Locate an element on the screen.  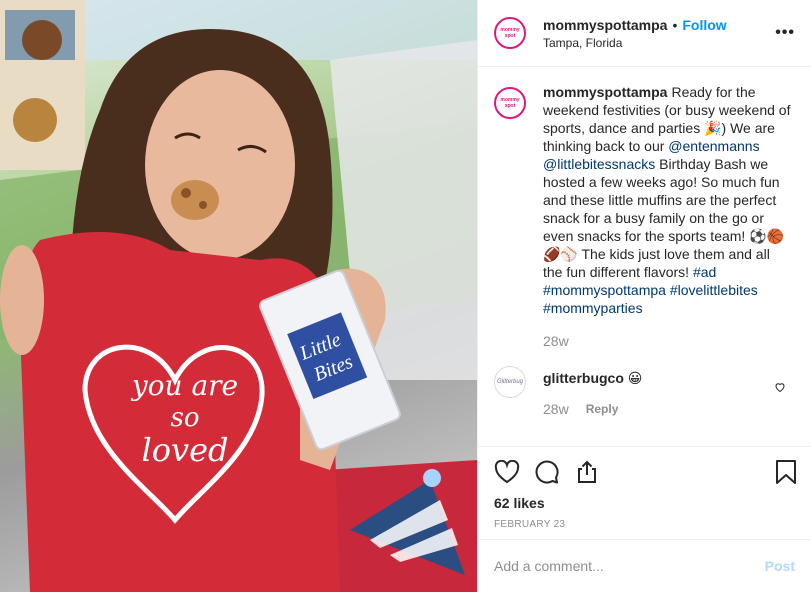
shirt-text-line-1: you are is located at coordinates (185, 385).